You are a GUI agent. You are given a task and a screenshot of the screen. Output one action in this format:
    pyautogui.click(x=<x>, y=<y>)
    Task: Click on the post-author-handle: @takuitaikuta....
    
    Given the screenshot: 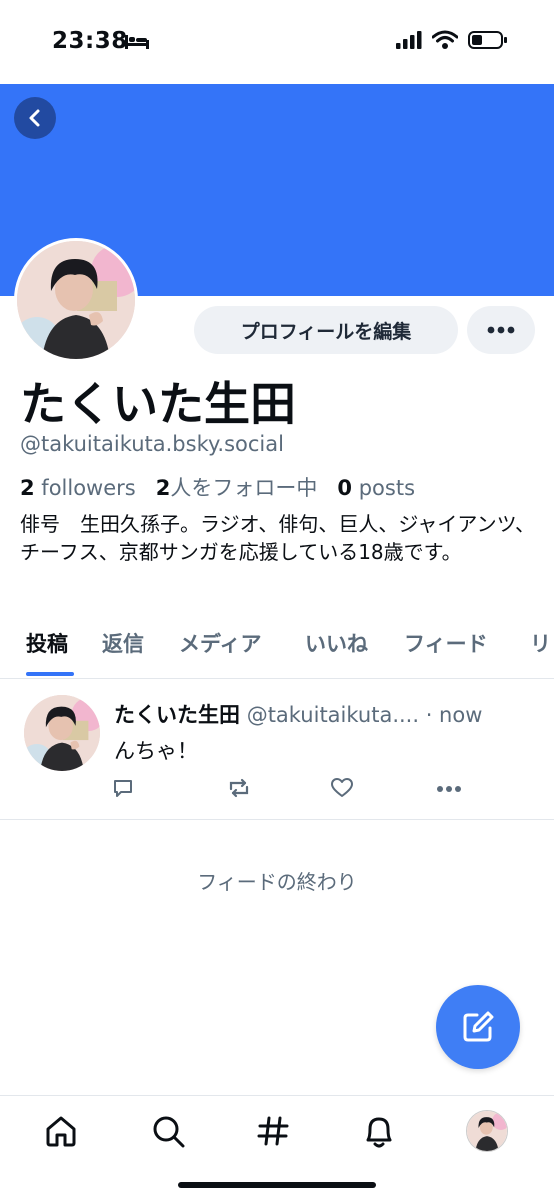 What is the action you would take?
    pyautogui.click(x=333, y=715)
    